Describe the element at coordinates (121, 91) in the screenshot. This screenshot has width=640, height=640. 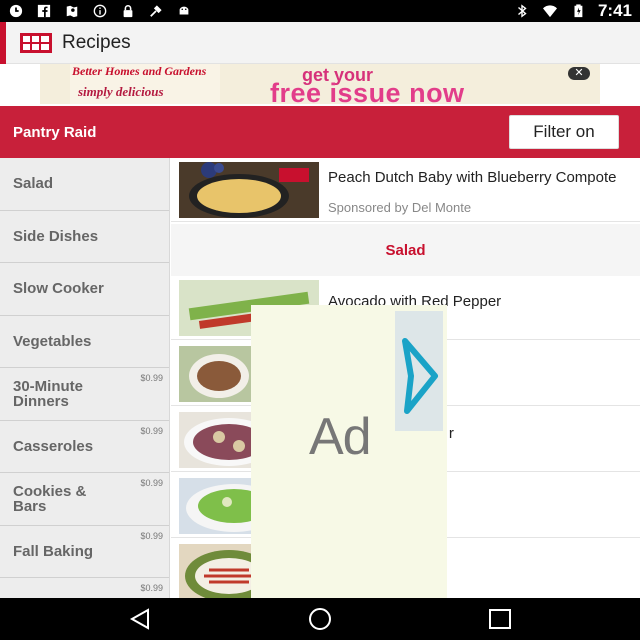
I see `banner-subtitle: simply delicious` at that location.